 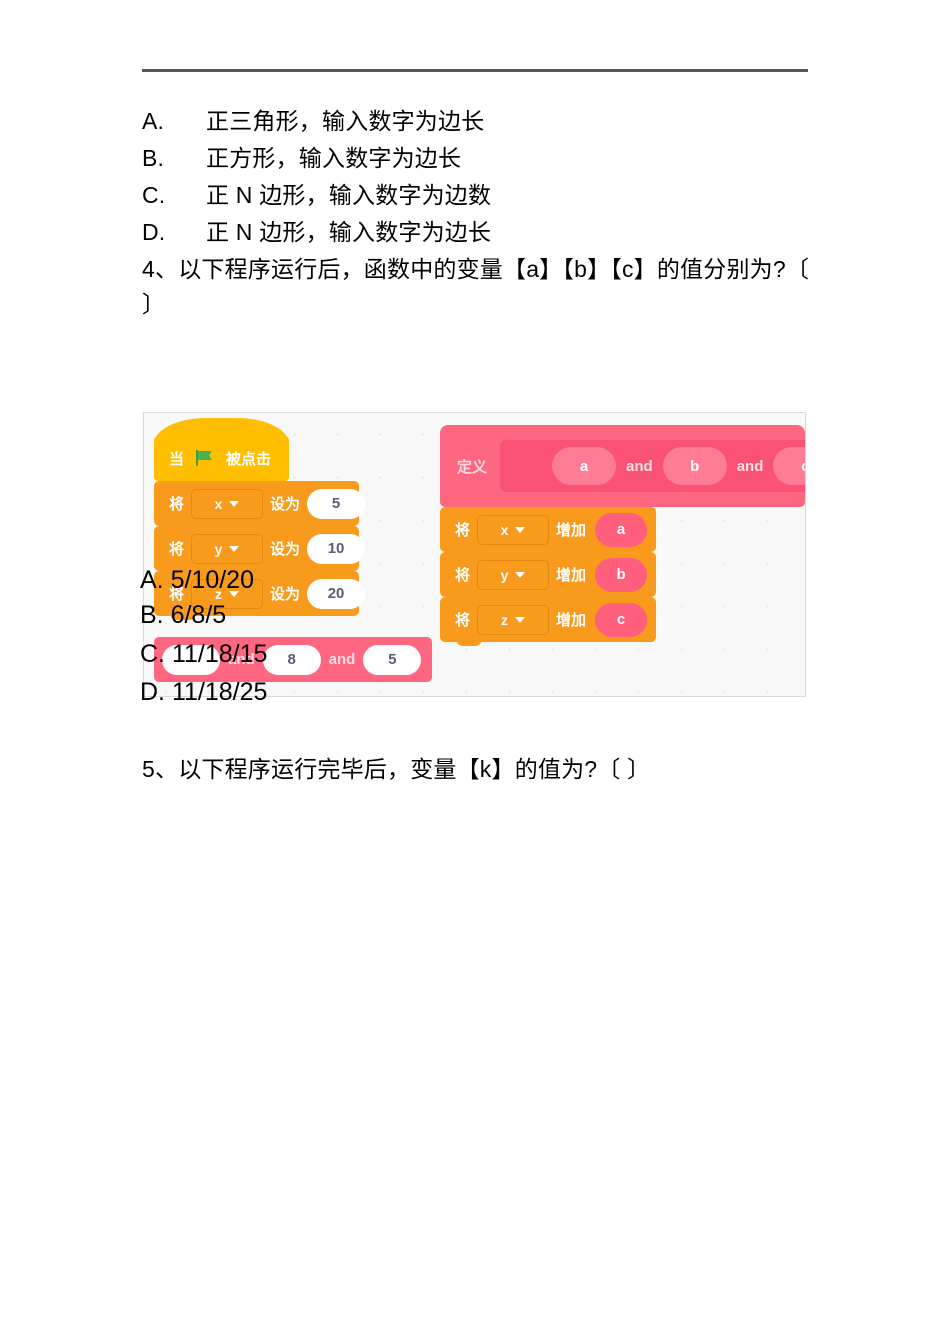 I want to click on change-variable-block-x: 将 x 增加 a, so click(x=548, y=531).